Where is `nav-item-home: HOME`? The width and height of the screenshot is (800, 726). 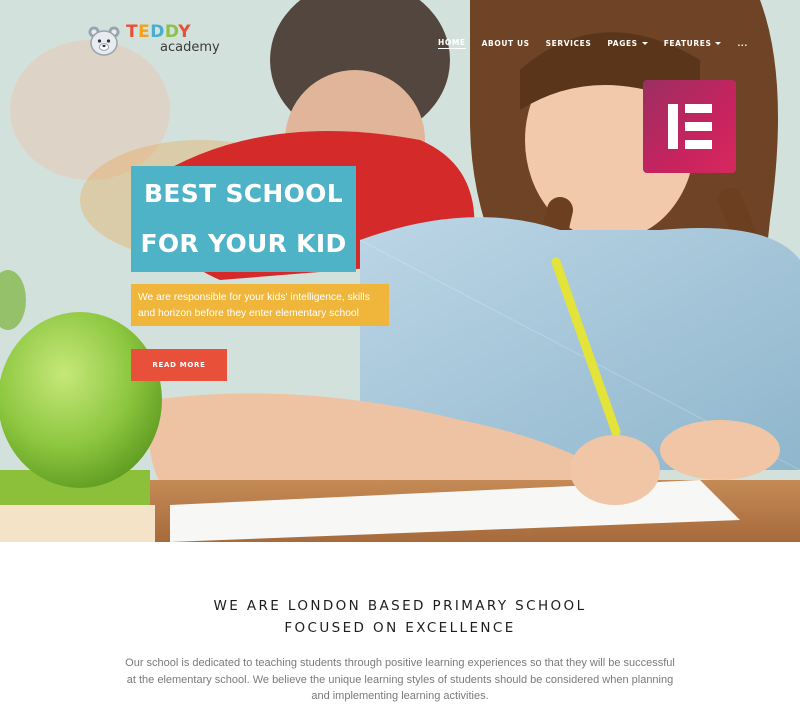 nav-item-home: HOME is located at coordinates (452, 43).